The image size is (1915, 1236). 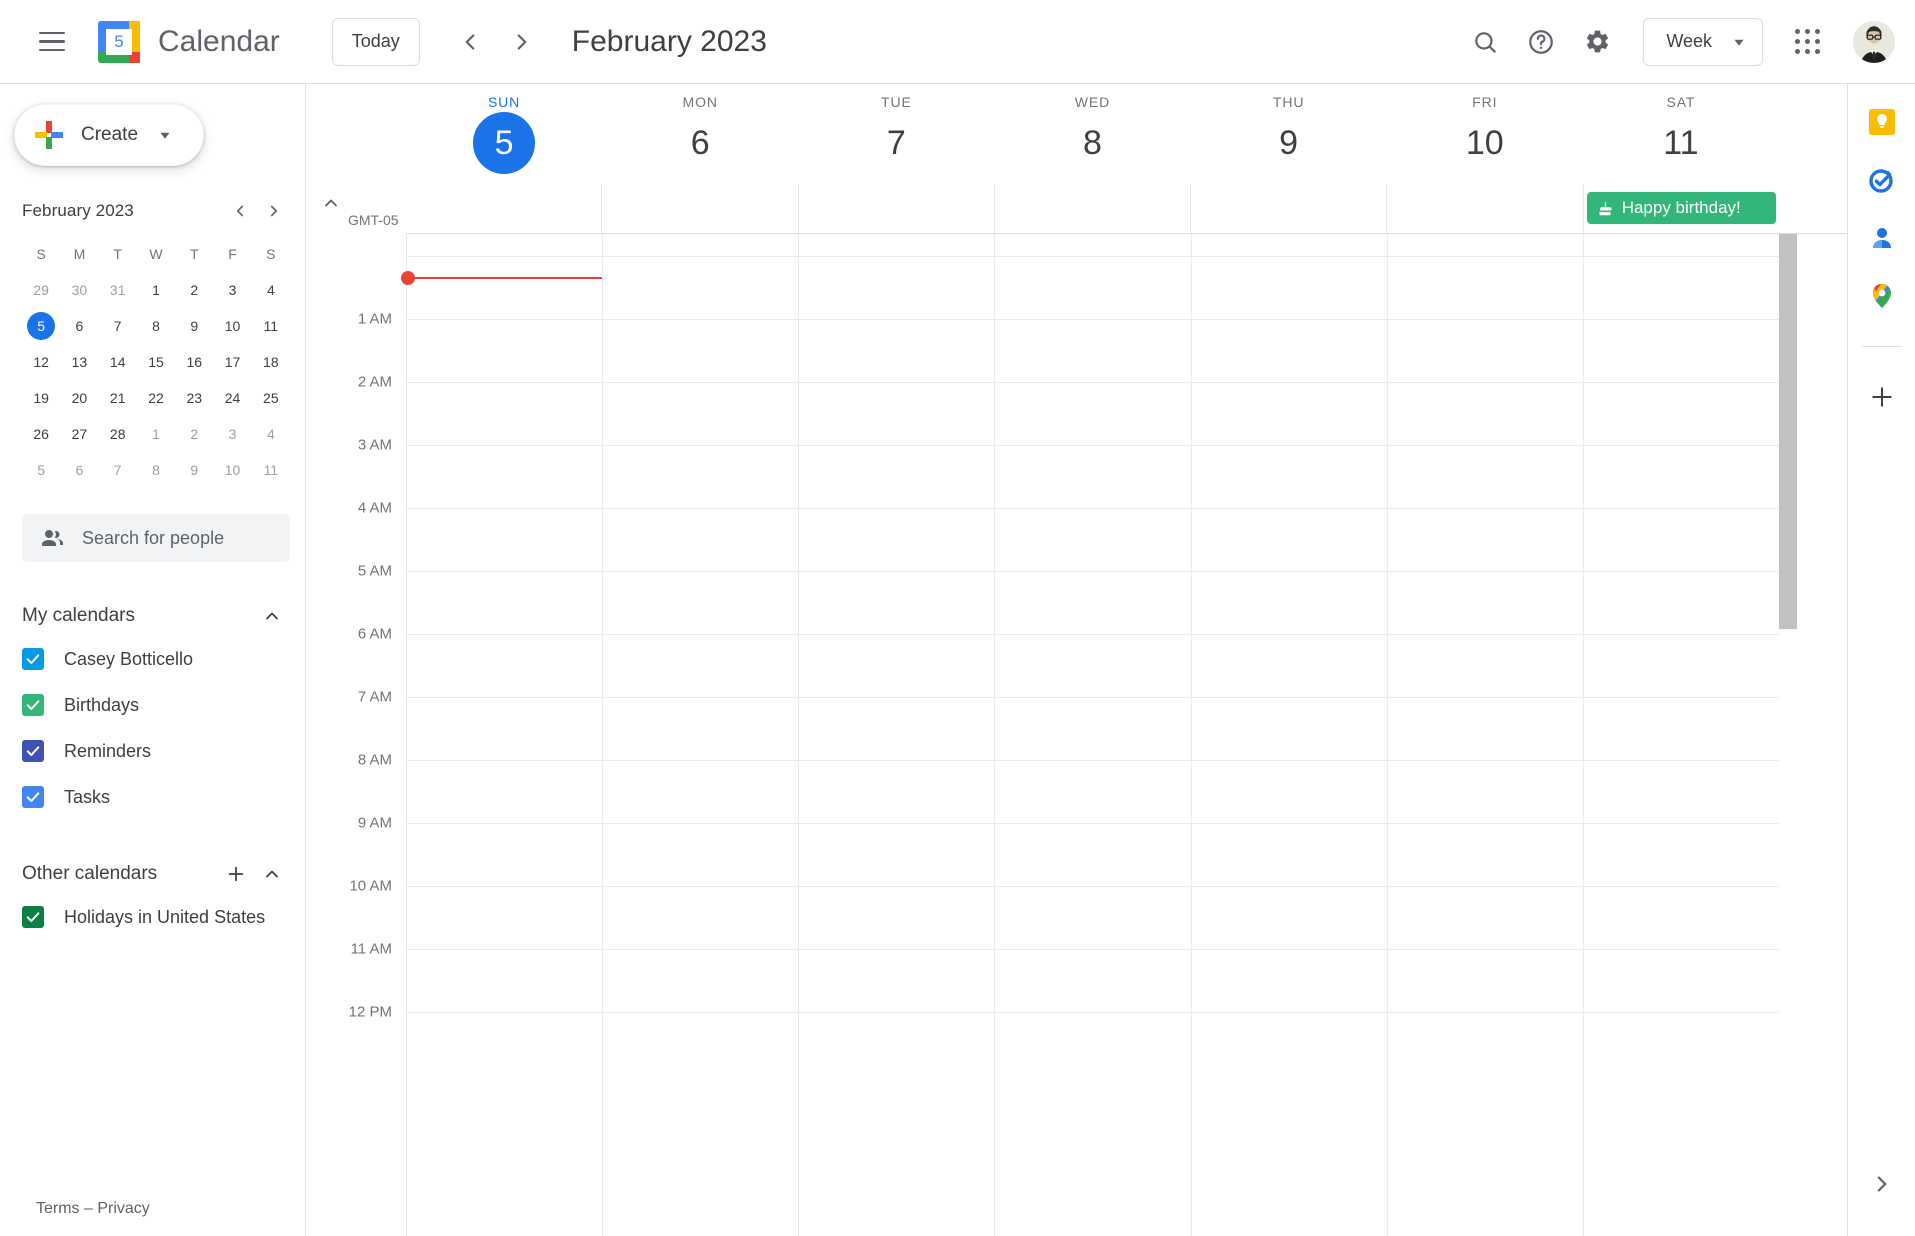 I want to click on day-header-number: 8, so click(x=1092, y=143).